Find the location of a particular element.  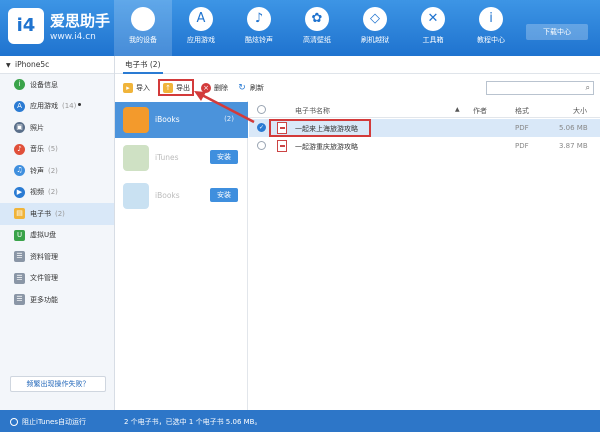

nav-item-5: ✕ 工具箱 is located at coordinates (433, 28).